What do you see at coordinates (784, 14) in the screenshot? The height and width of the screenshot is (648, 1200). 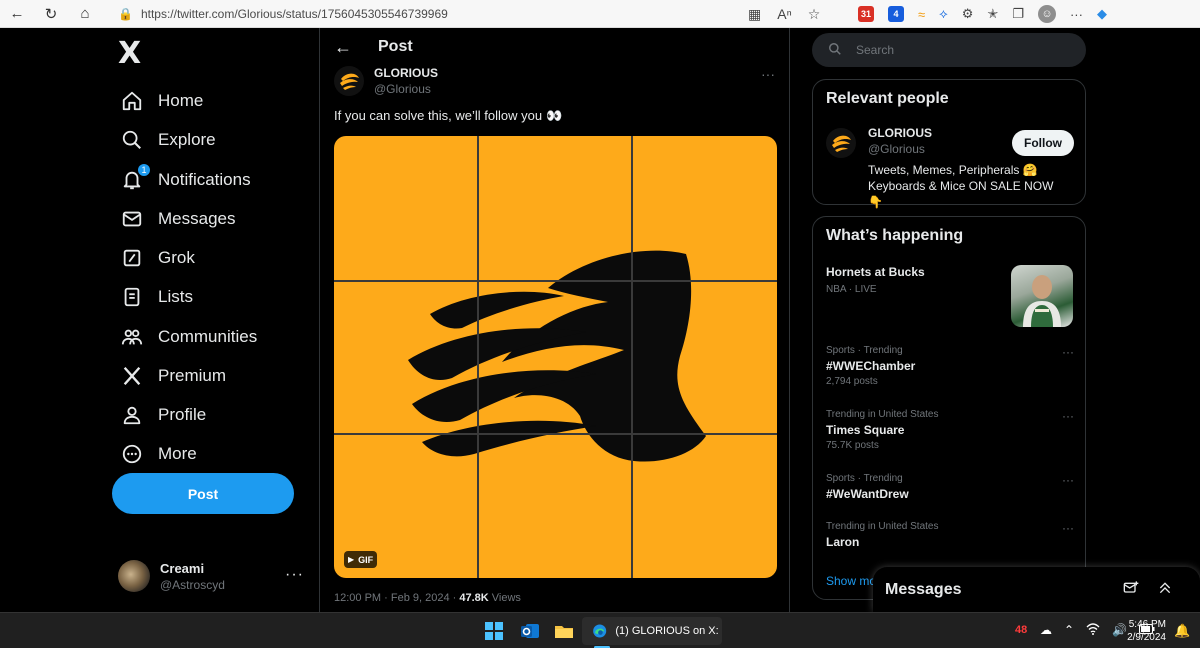 I see `read-aloud-icon: Aⁿ` at bounding box center [784, 14].